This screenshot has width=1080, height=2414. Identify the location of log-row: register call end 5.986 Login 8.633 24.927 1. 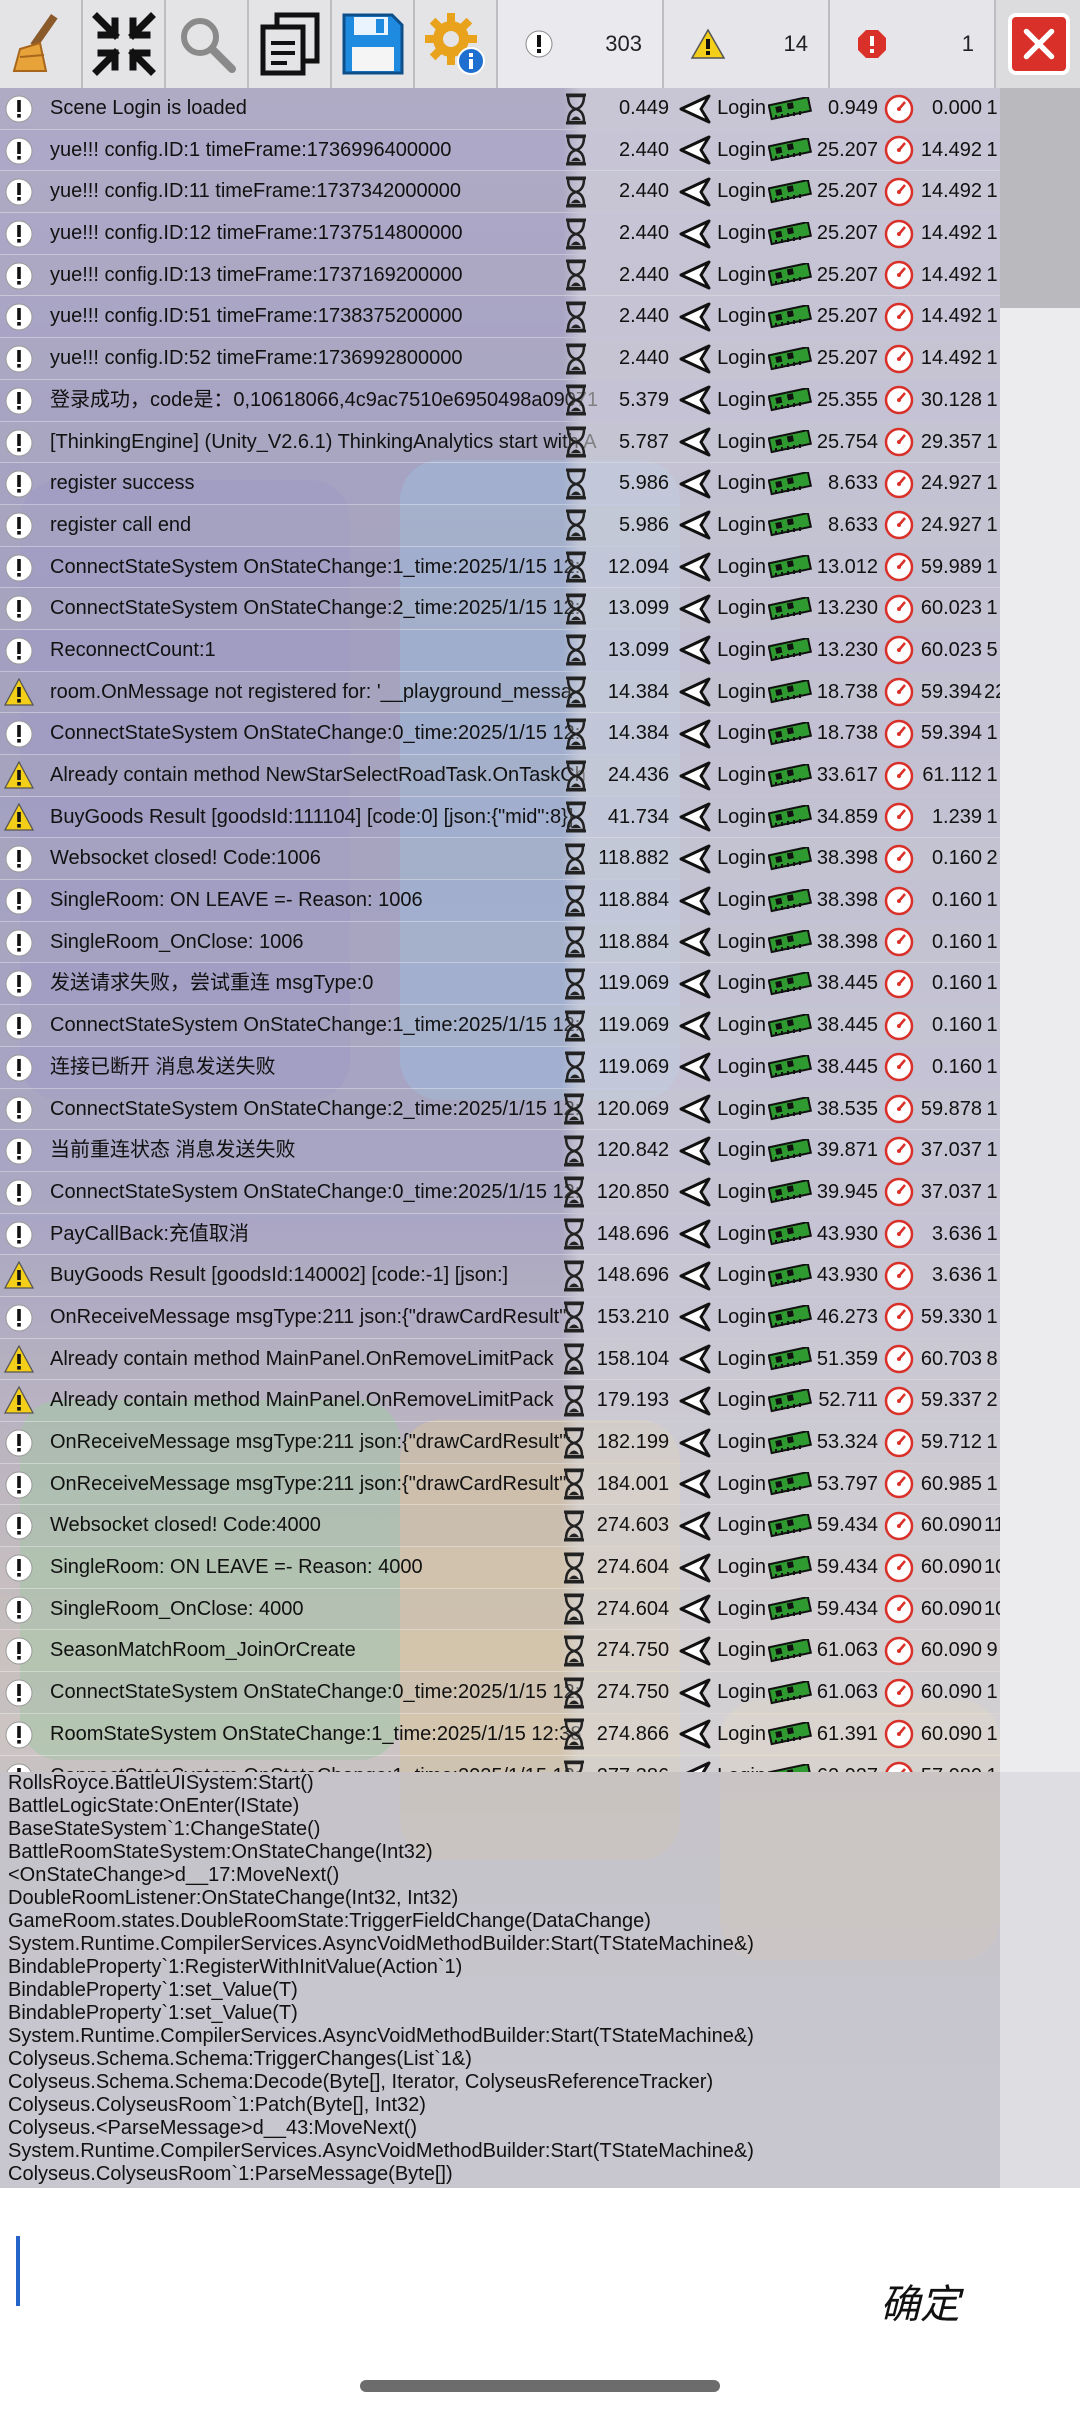
(500, 525).